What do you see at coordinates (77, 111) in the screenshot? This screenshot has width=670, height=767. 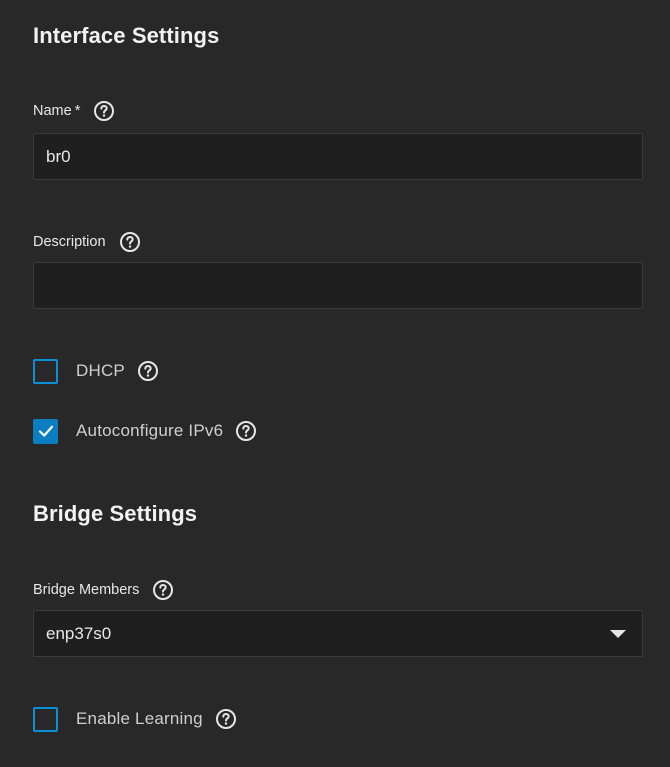 I see `required-marker: *` at bounding box center [77, 111].